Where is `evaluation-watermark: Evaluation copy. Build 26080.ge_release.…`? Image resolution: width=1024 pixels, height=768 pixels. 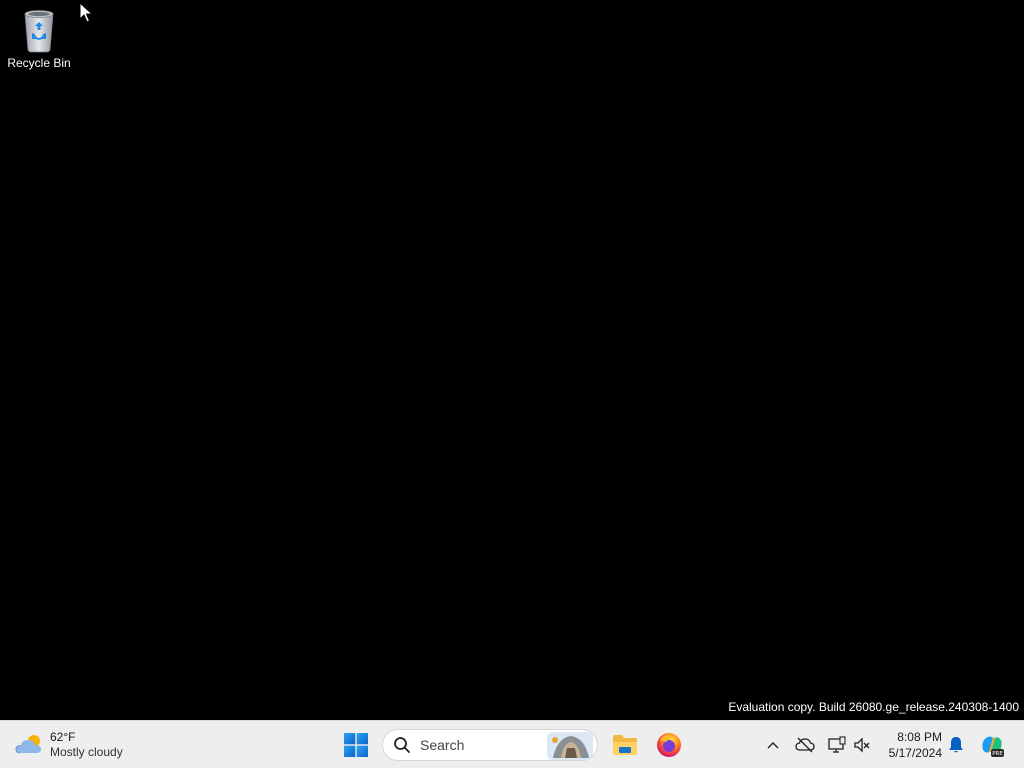
evaluation-watermark: Evaluation copy. Build 26080.ge_release.… is located at coordinates (873, 707).